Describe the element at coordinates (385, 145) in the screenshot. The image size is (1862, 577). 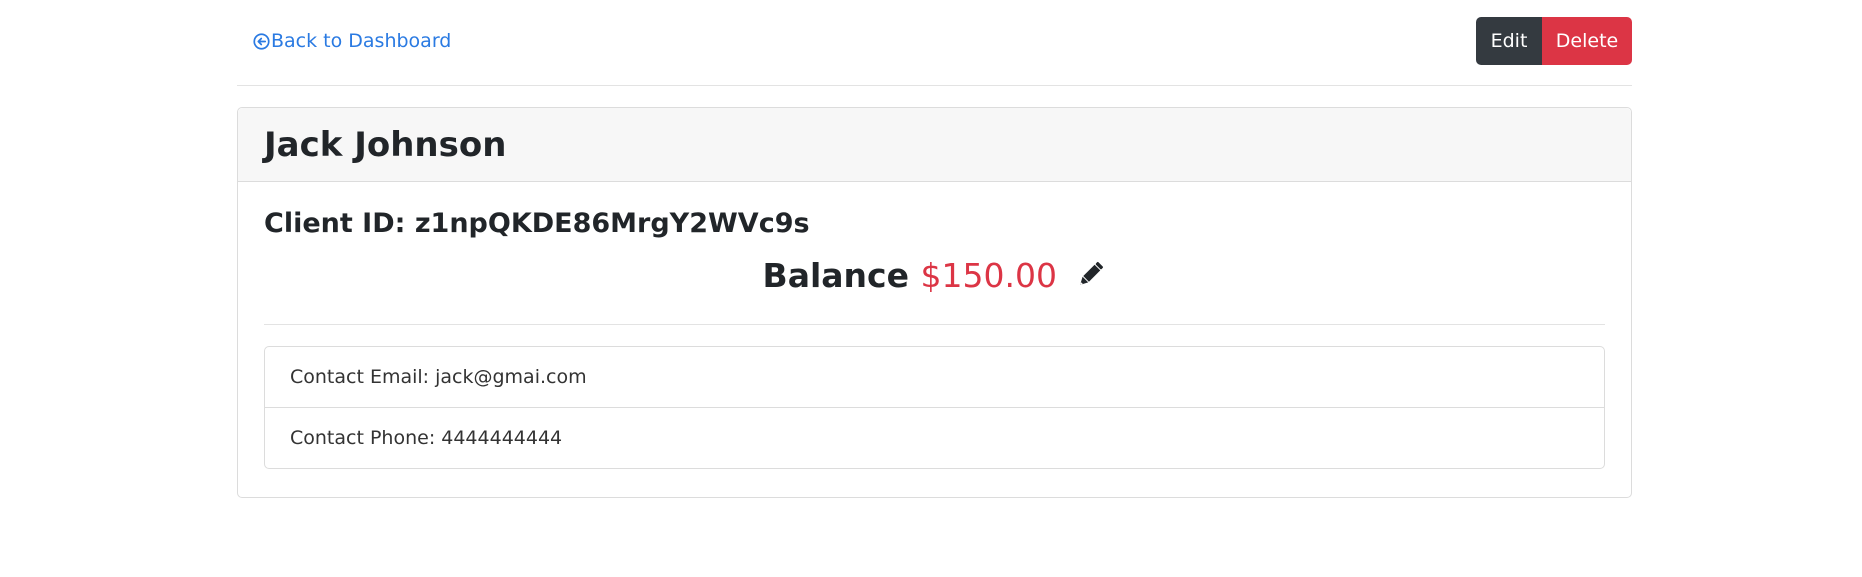
I see `client-name: Jack Johnson` at that location.